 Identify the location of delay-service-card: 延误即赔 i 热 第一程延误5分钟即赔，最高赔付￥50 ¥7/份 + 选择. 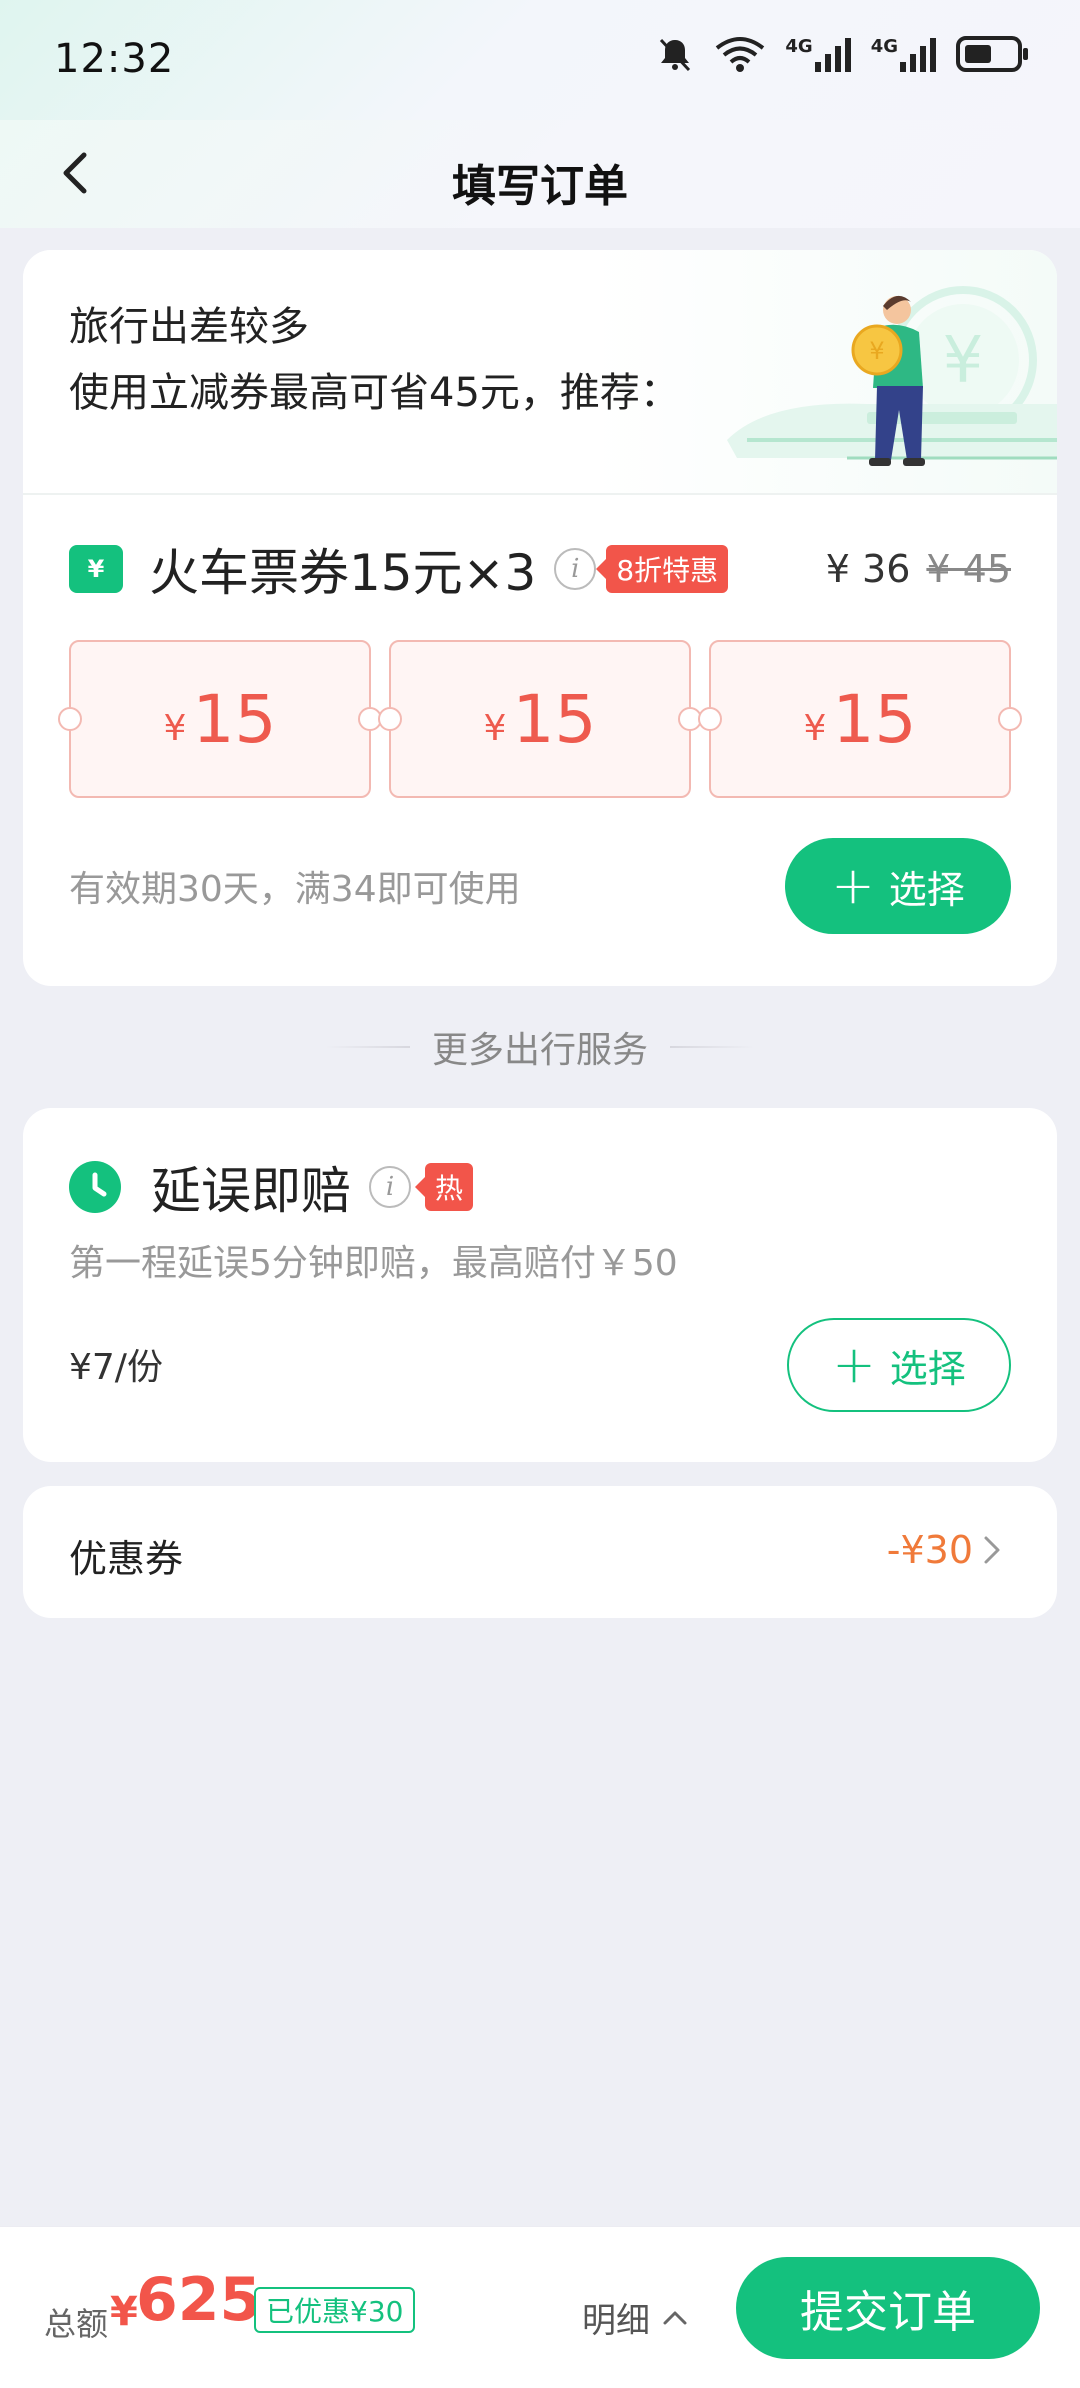
(540, 1285).